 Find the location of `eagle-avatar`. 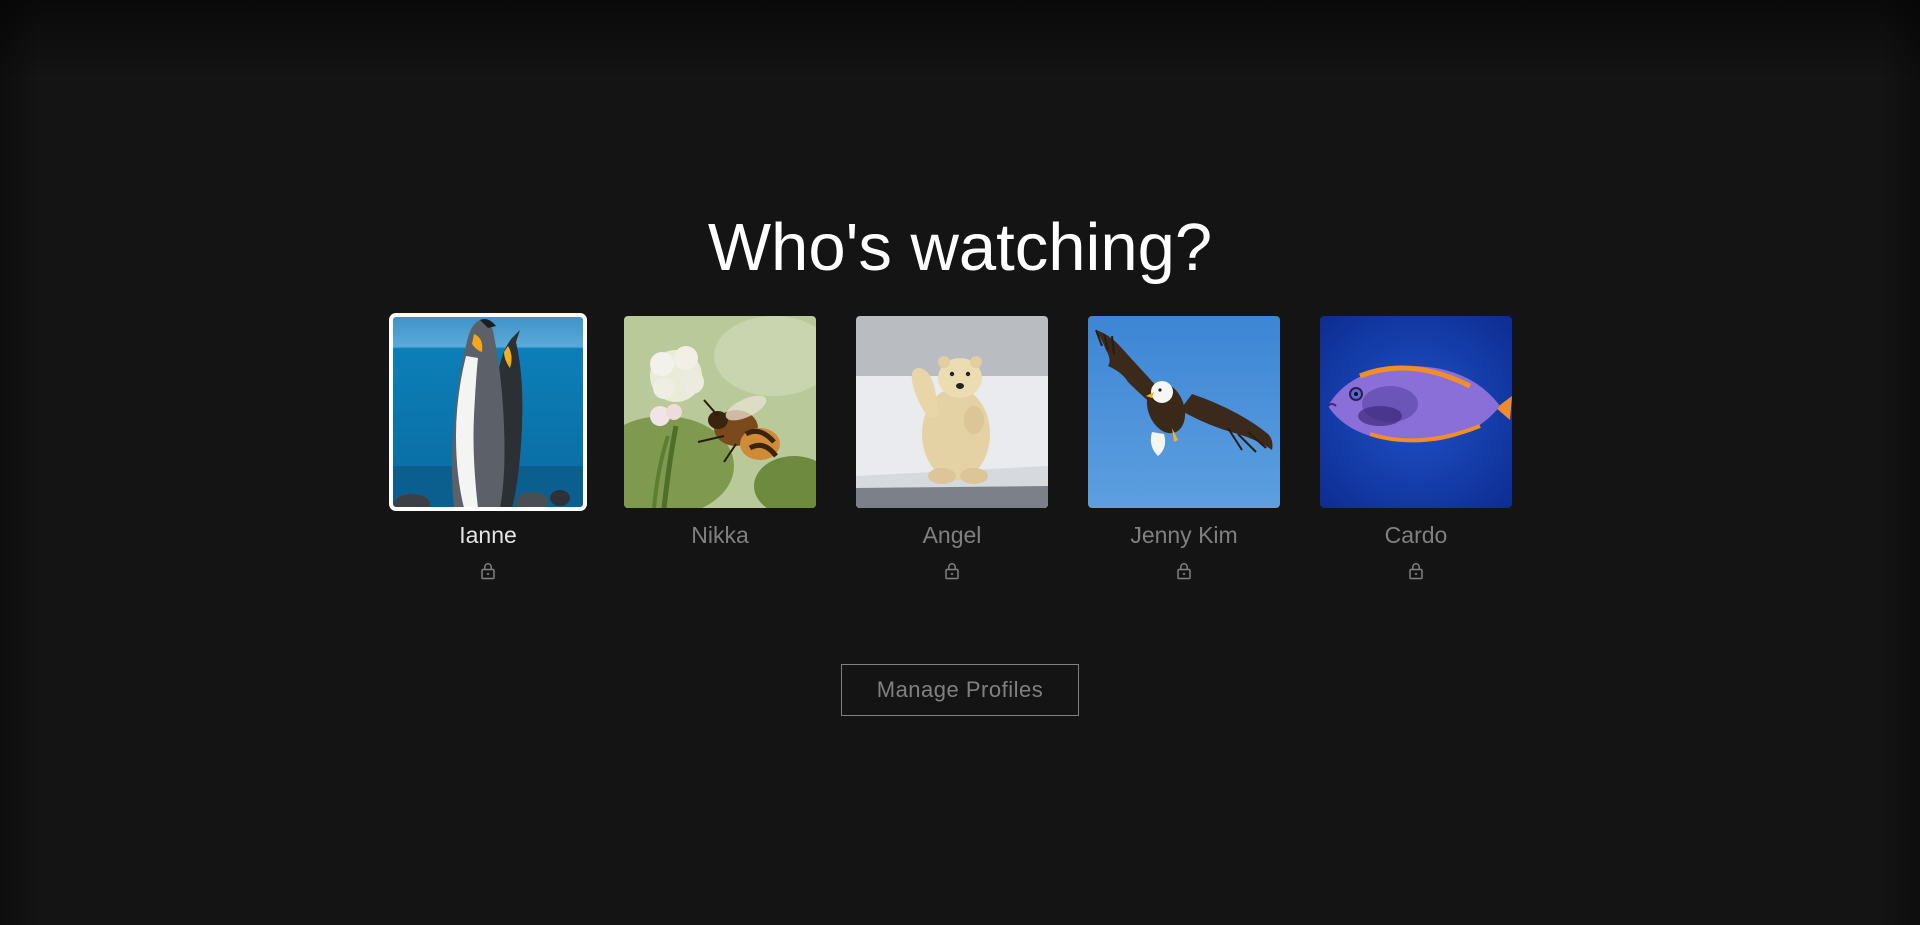

eagle-avatar is located at coordinates (1184, 412).